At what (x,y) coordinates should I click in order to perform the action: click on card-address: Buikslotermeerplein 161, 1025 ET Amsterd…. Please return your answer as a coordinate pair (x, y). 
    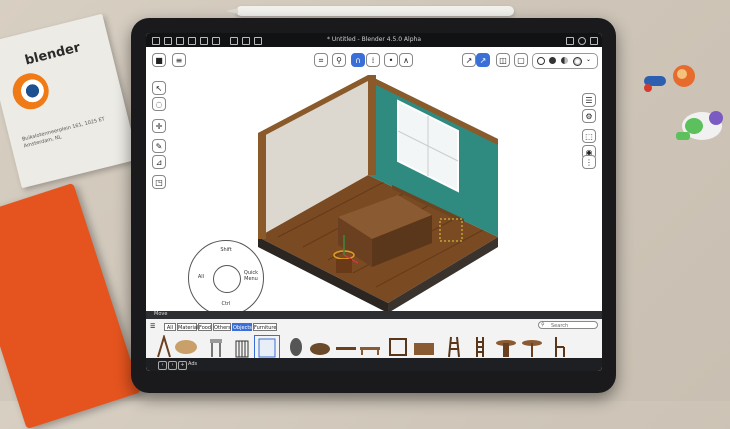
    Looking at the image, I should click on (63, 133).